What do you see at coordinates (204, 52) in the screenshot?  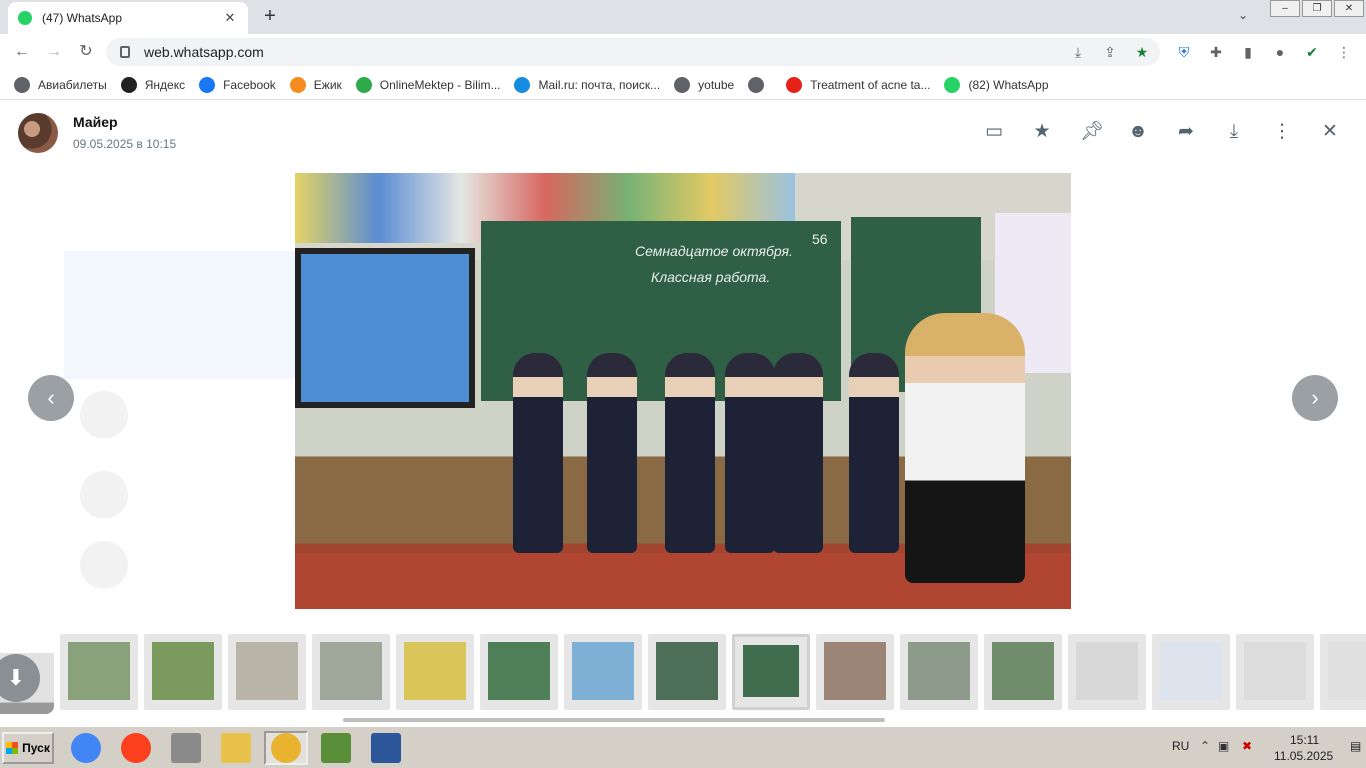 I see `url-text: web.whatsapp.com` at bounding box center [204, 52].